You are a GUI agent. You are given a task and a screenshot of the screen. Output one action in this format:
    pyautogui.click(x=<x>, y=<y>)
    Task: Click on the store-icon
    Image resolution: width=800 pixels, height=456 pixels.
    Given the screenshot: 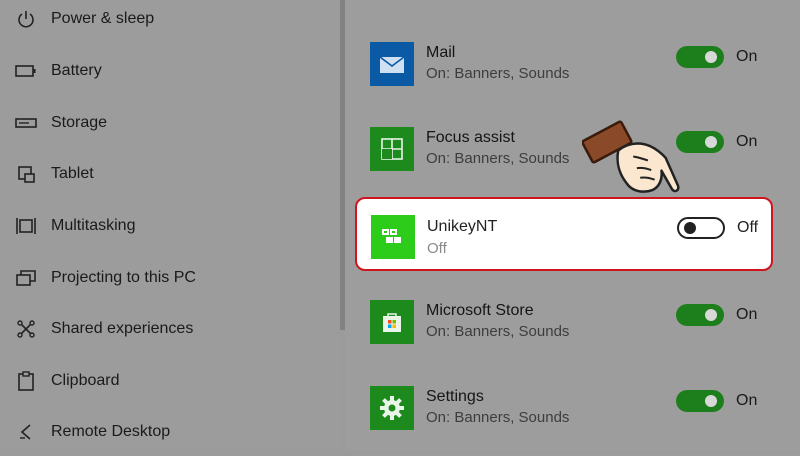 What is the action you would take?
    pyautogui.click(x=392, y=322)
    